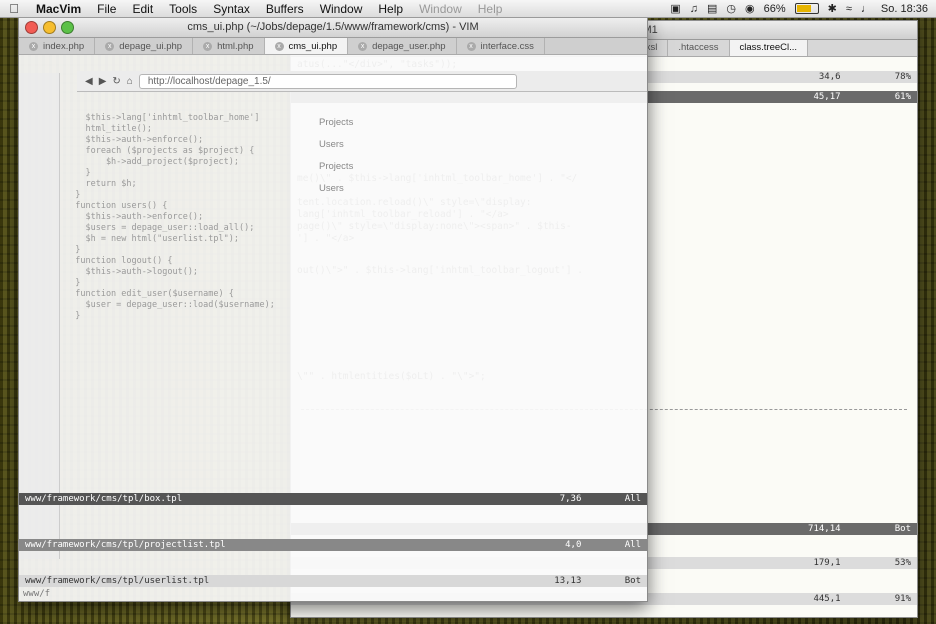  Describe the element at coordinates (142, 9) in the screenshot. I see `menu-edit: Edit` at that location.